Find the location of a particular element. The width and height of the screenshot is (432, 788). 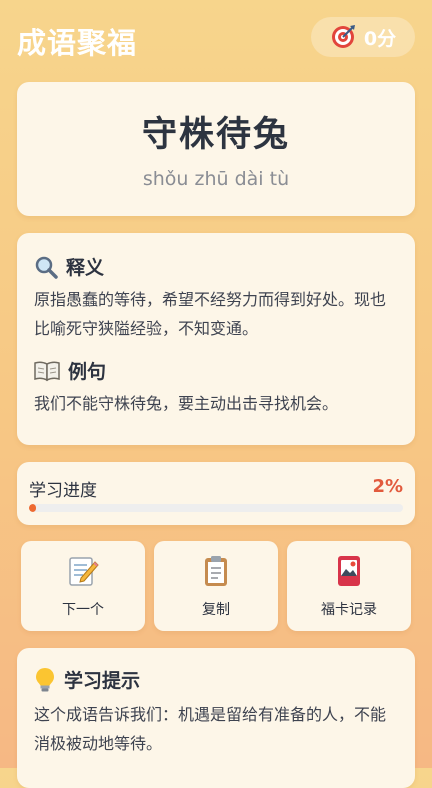

next-button: 下一个 is located at coordinates (83, 586).